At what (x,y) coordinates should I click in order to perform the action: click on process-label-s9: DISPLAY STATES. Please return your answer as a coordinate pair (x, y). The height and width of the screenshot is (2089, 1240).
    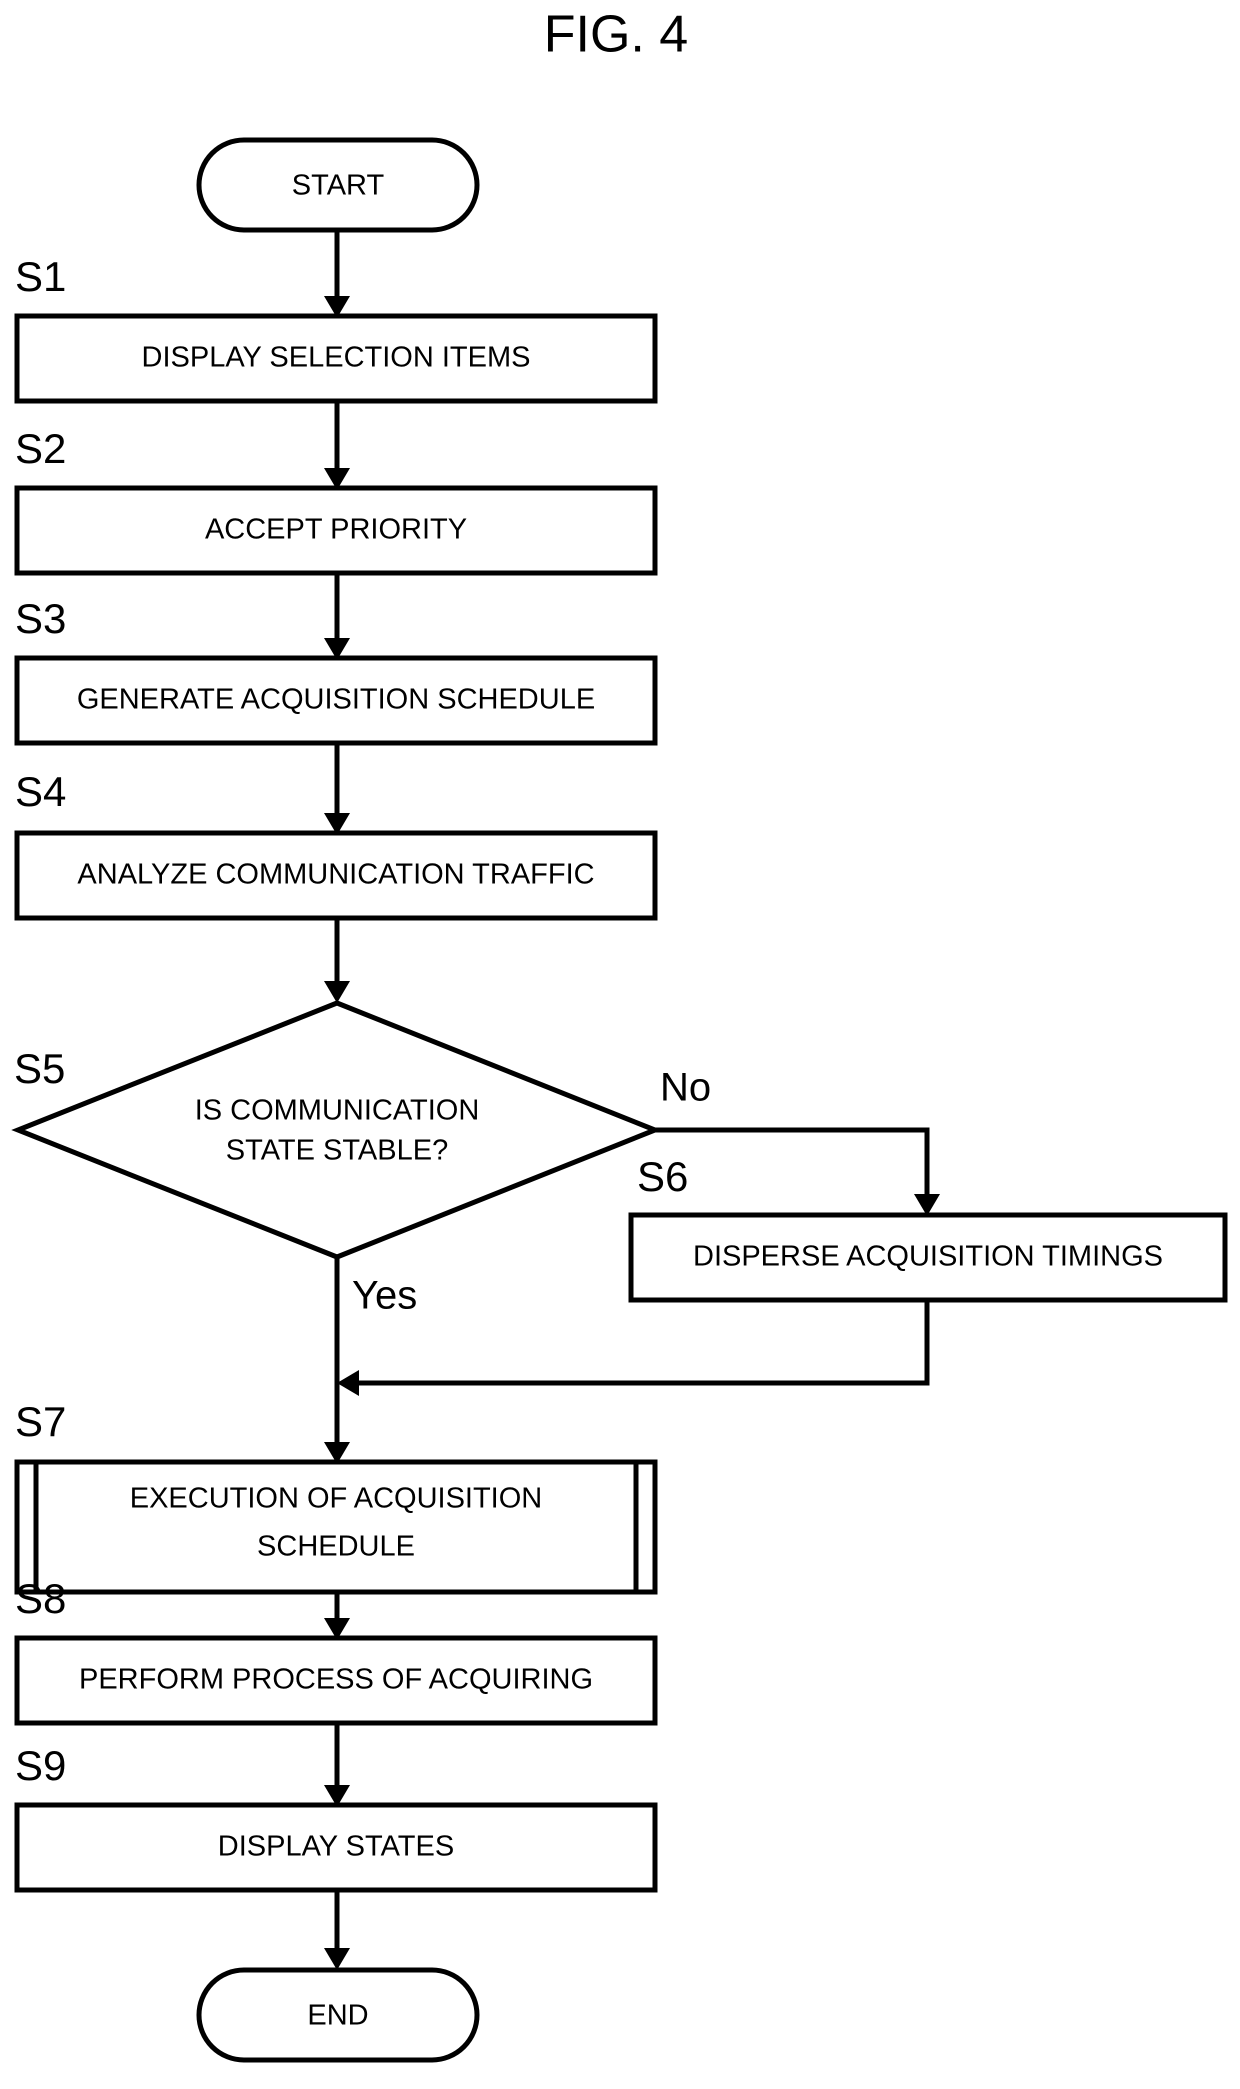
    Looking at the image, I should click on (336, 1847).